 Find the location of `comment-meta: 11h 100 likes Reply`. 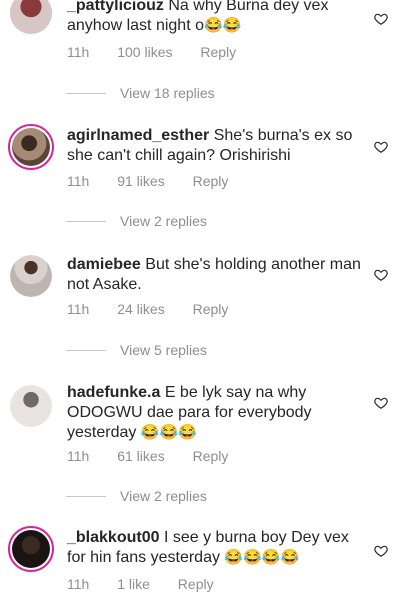

comment-meta: 11h 100 likes Reply is located at coordinates (163, 52).